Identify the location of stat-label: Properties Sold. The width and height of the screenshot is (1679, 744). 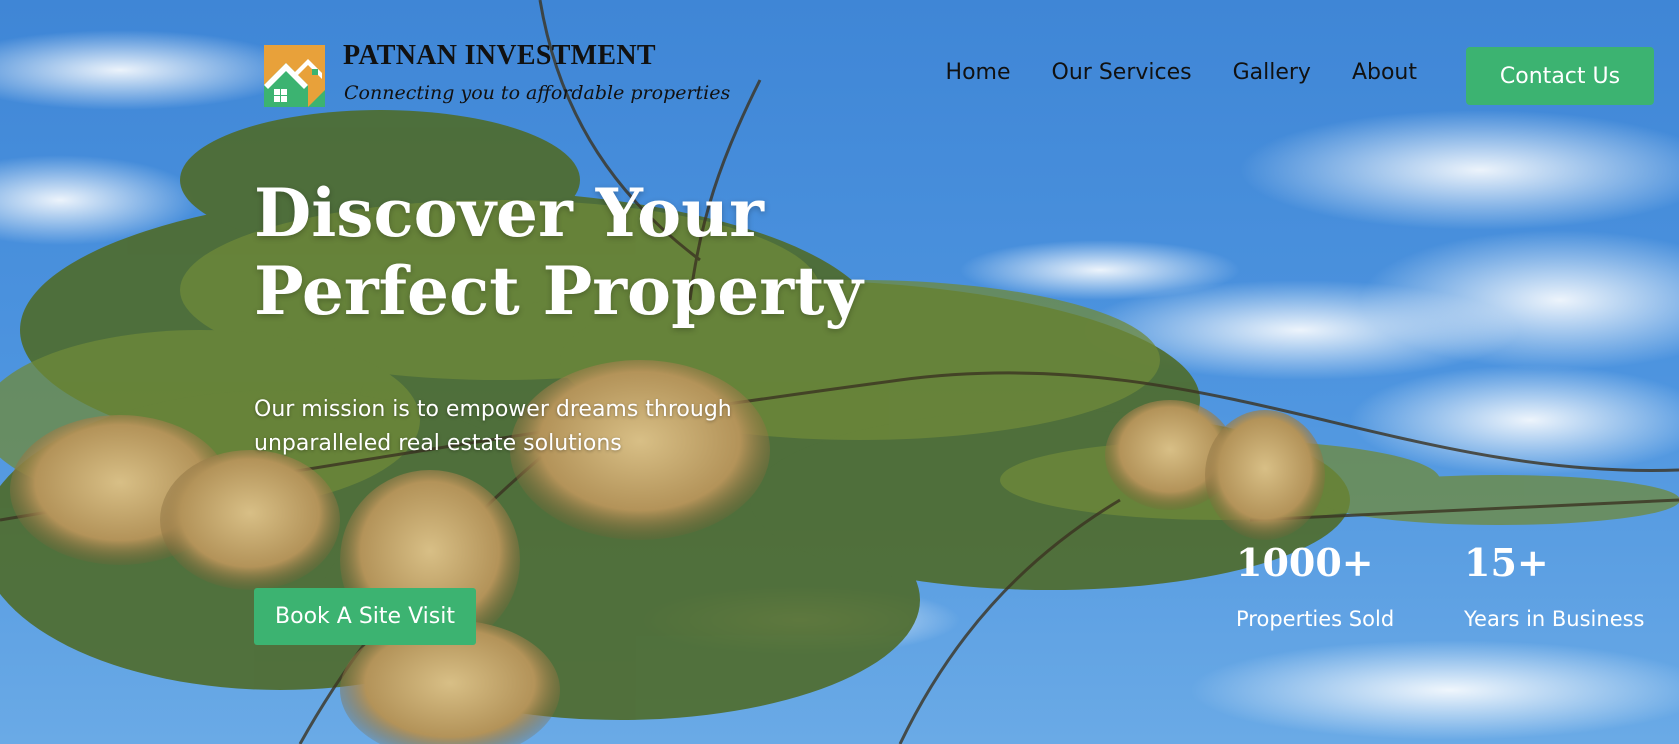
(1315, 619).